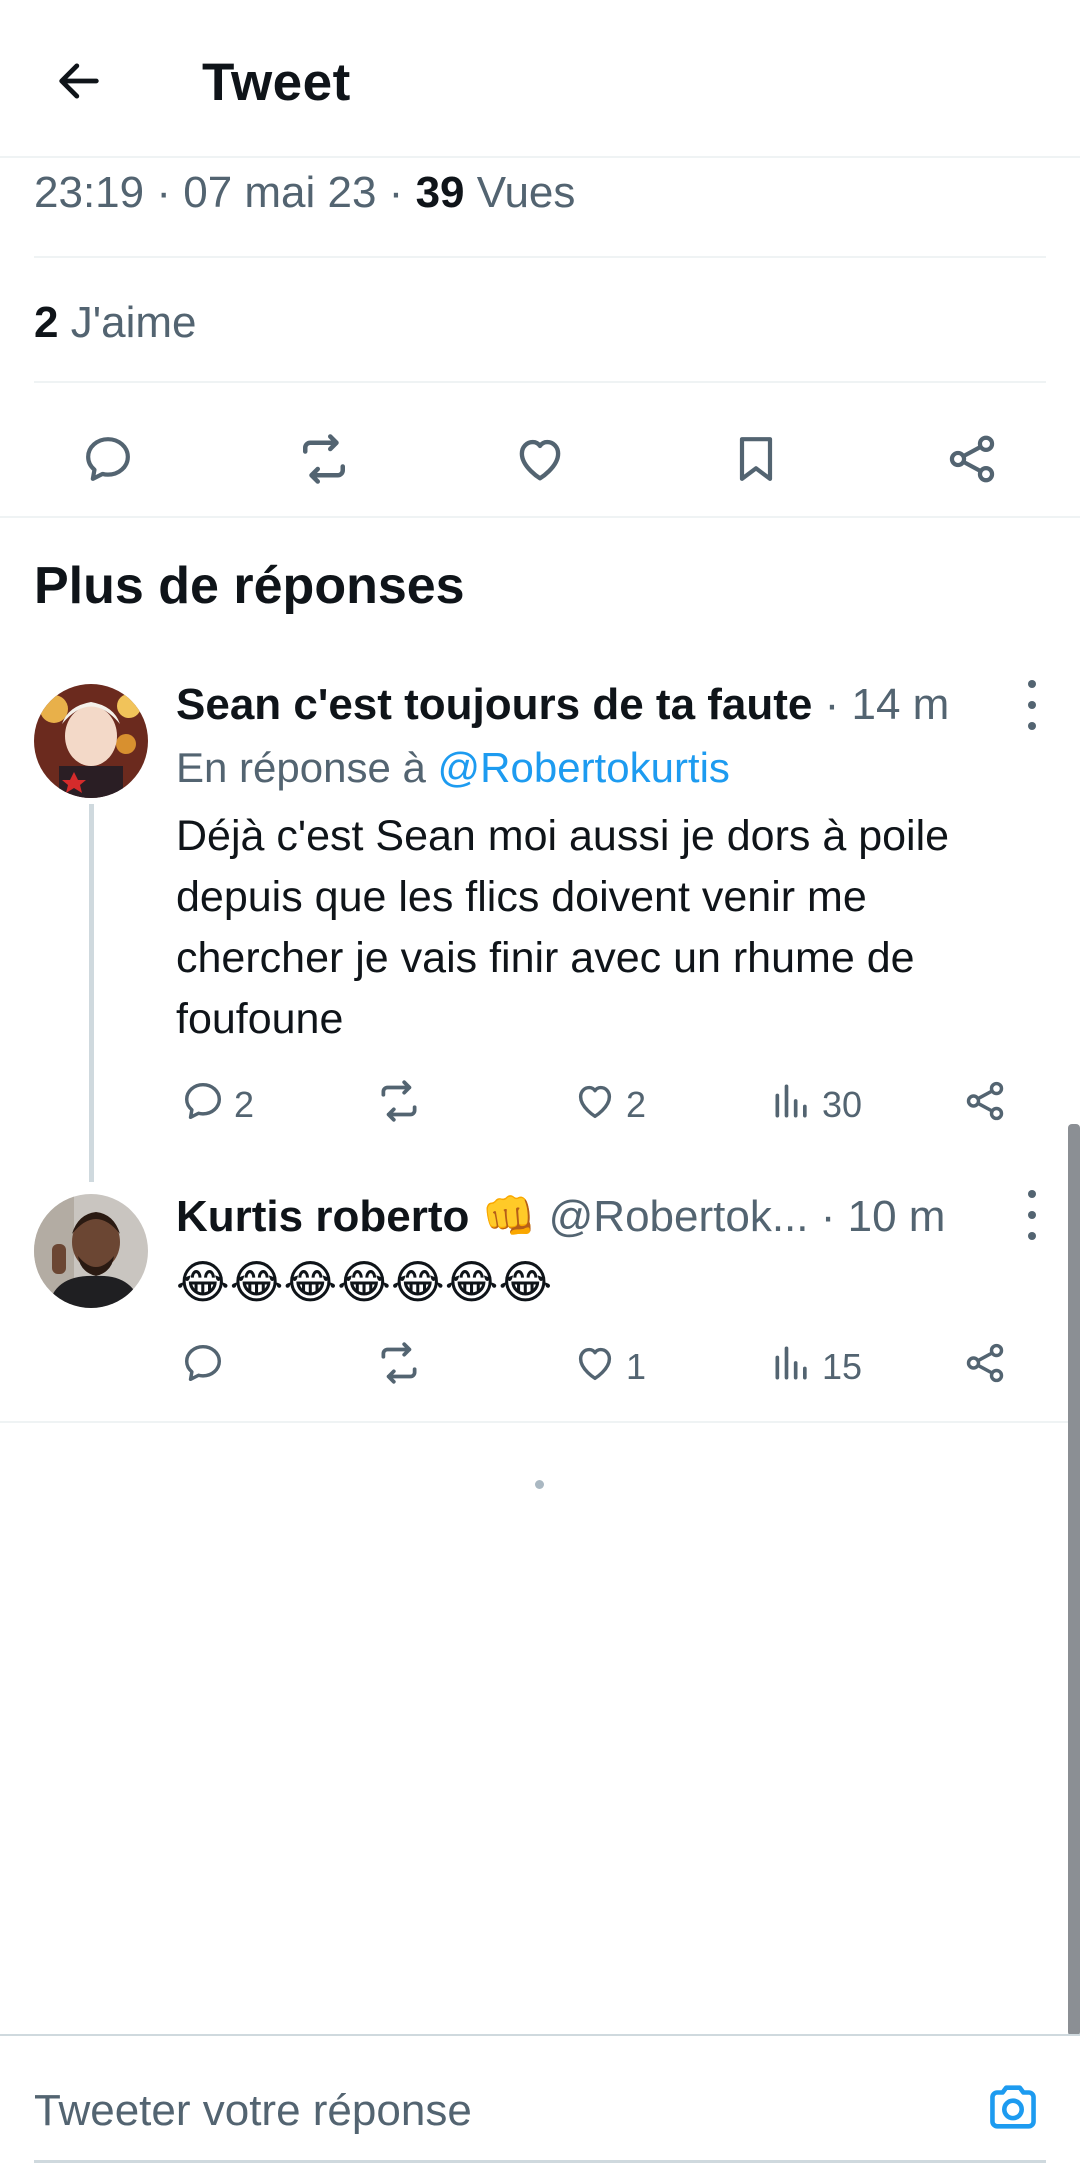 The height and width of the screenshot is (2177, 1080). Describe the element at coordinates (249, 586) in the screenshot. I see `section-title: Plus de réponses` at that location.